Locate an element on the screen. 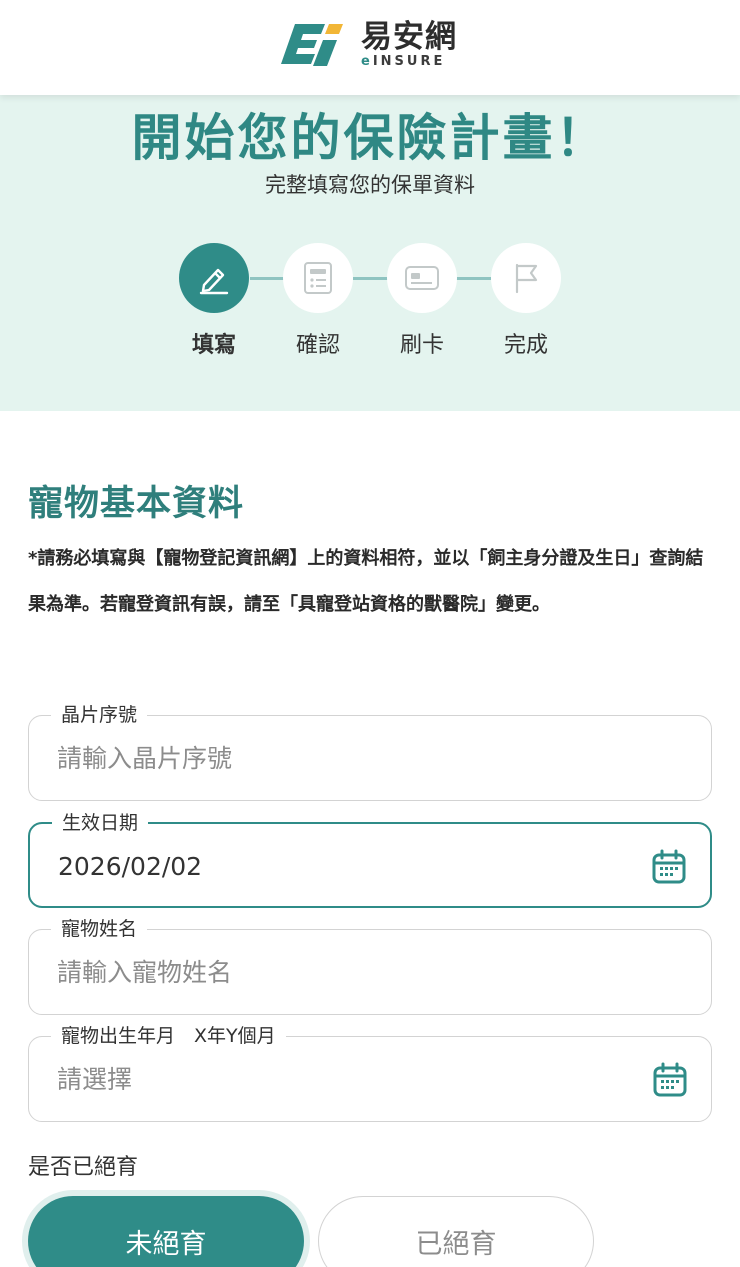  checklist-icon is located at coordinates (318, 278).